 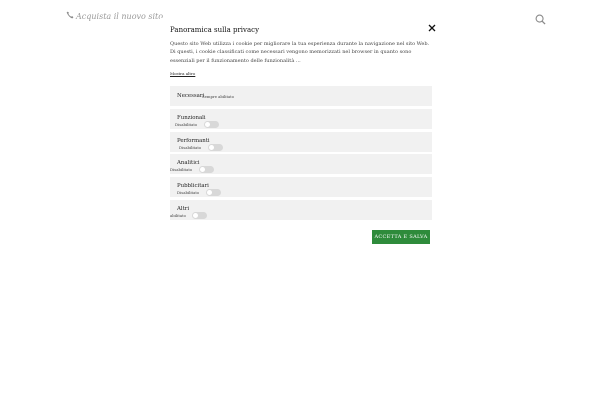 I want to click on category-label: Pubblicitari, so click(x=193, y=186).